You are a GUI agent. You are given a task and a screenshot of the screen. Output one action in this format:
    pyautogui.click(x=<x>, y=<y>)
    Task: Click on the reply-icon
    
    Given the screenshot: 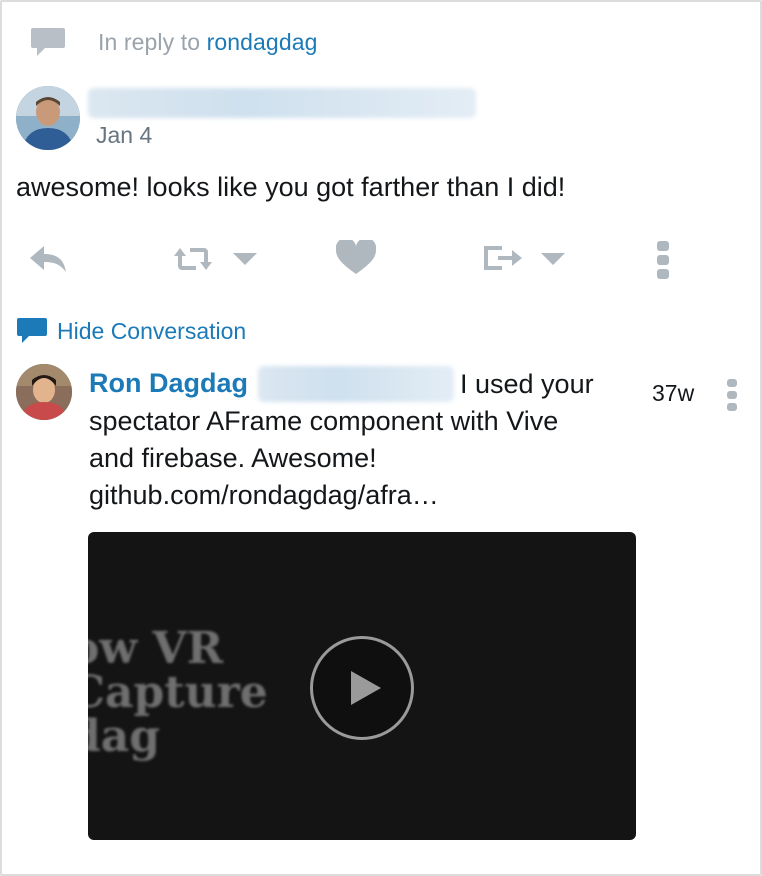 What is the action you would take?
    pyautogui.click(x=48, y=259)
    